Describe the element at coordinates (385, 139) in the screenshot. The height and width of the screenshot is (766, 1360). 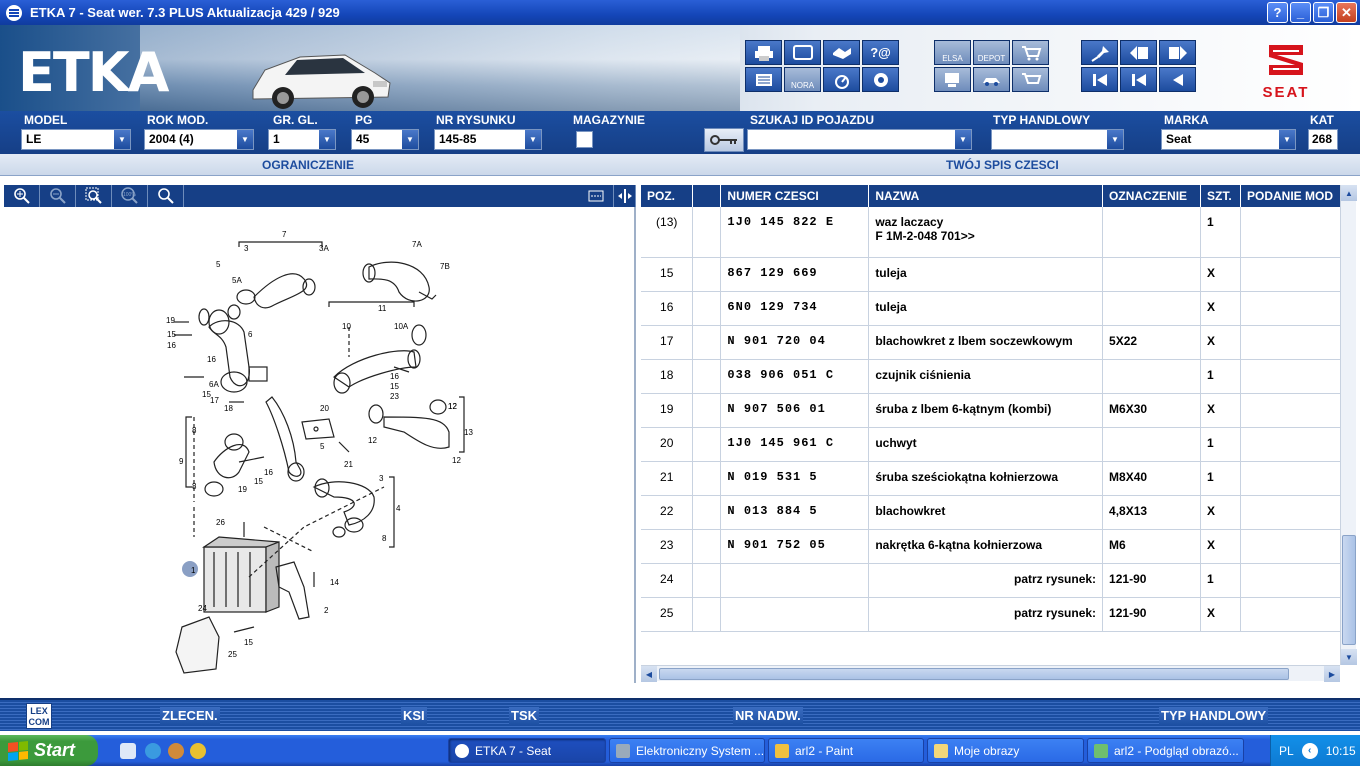
I see `pg-select: 45 ▼` at that location.